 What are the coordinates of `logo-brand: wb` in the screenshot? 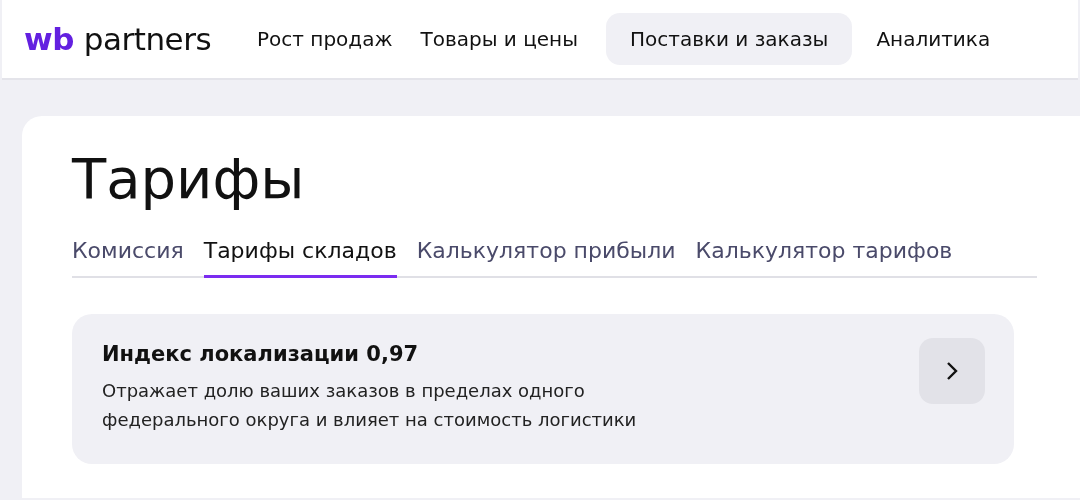 It's located at (49, 39).